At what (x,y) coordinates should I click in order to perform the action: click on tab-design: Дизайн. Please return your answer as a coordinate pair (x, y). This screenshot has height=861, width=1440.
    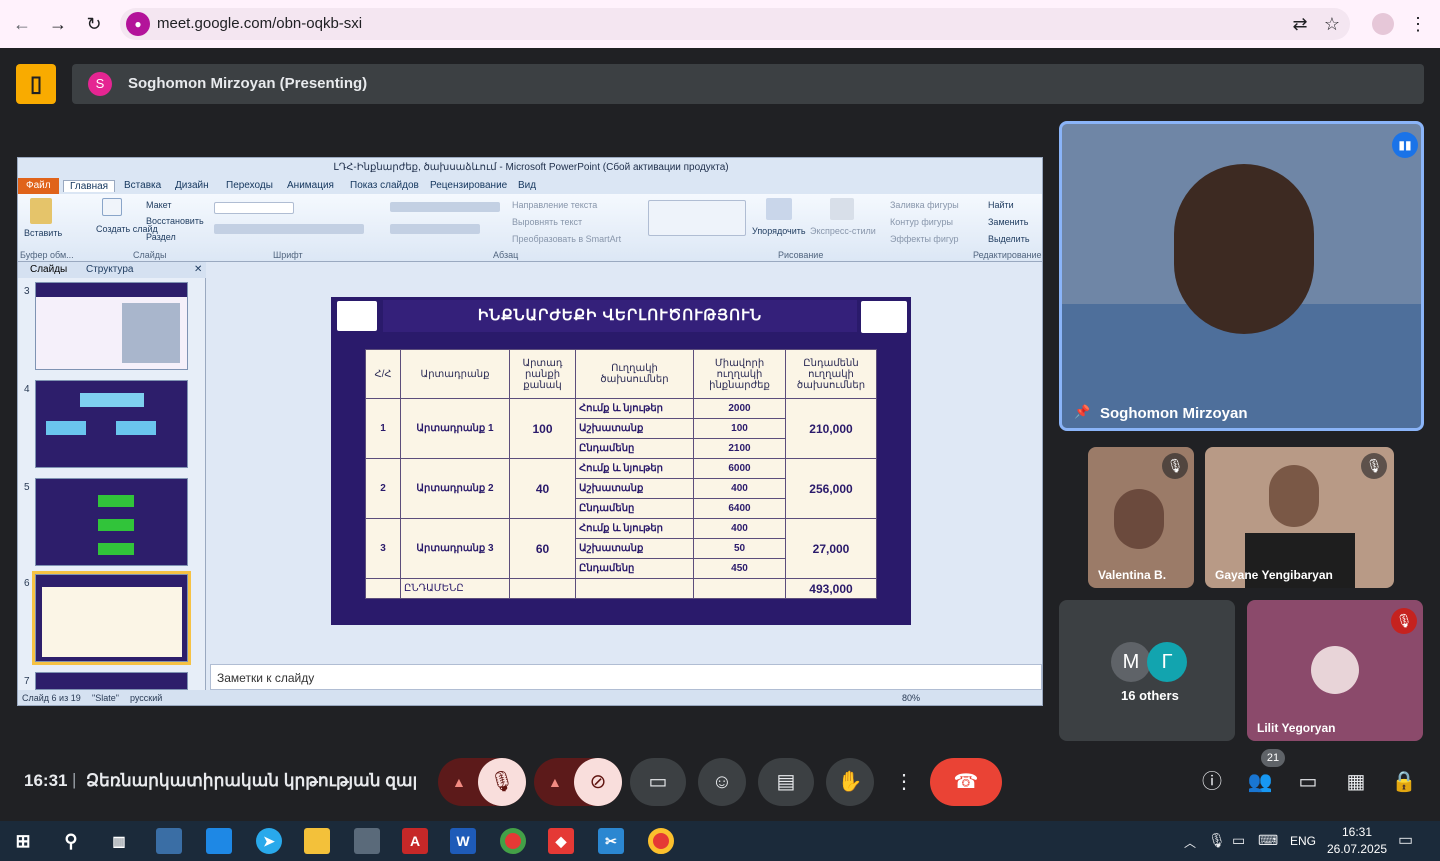
    Looking at the image, I should click on (192, 185).